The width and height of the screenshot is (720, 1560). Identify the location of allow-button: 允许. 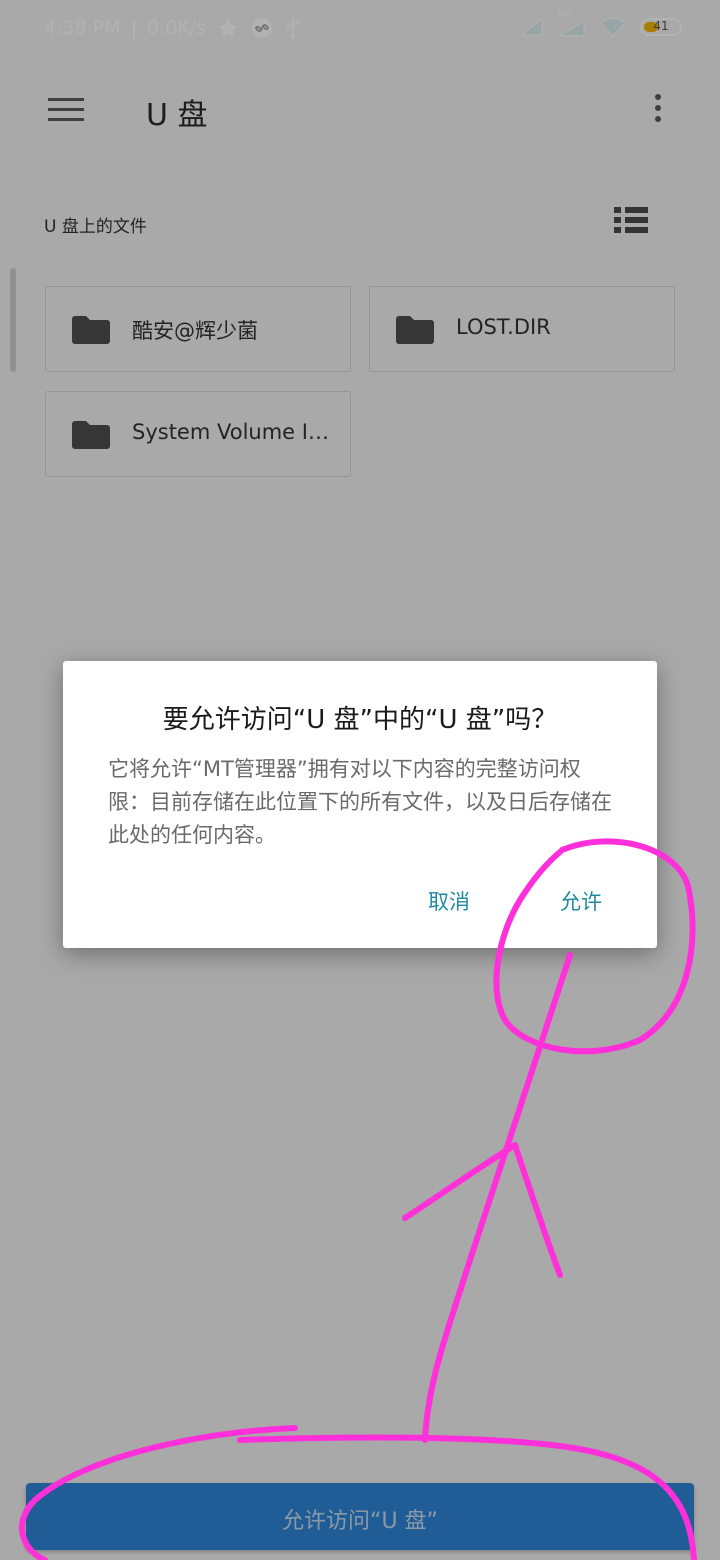
(581, 901).